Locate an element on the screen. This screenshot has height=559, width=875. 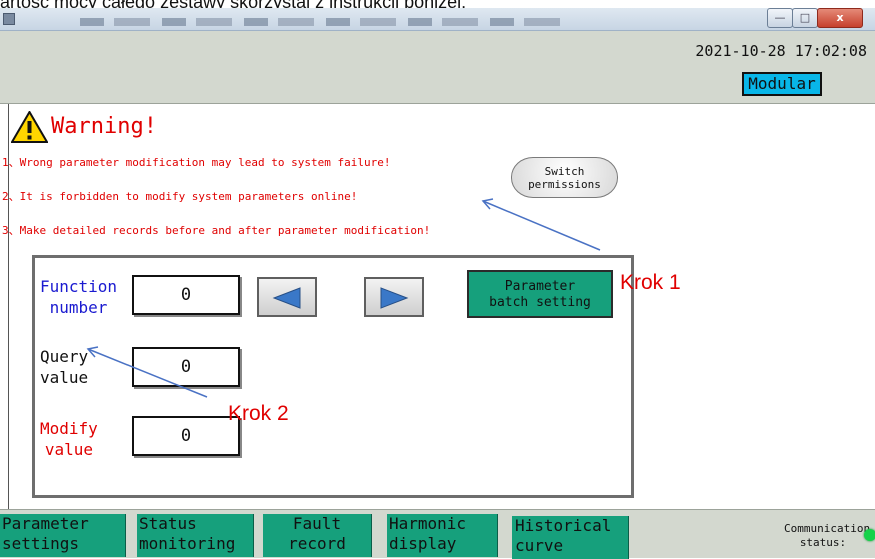
tab-fault-record-line2: record is located at coordinates (317, 543).